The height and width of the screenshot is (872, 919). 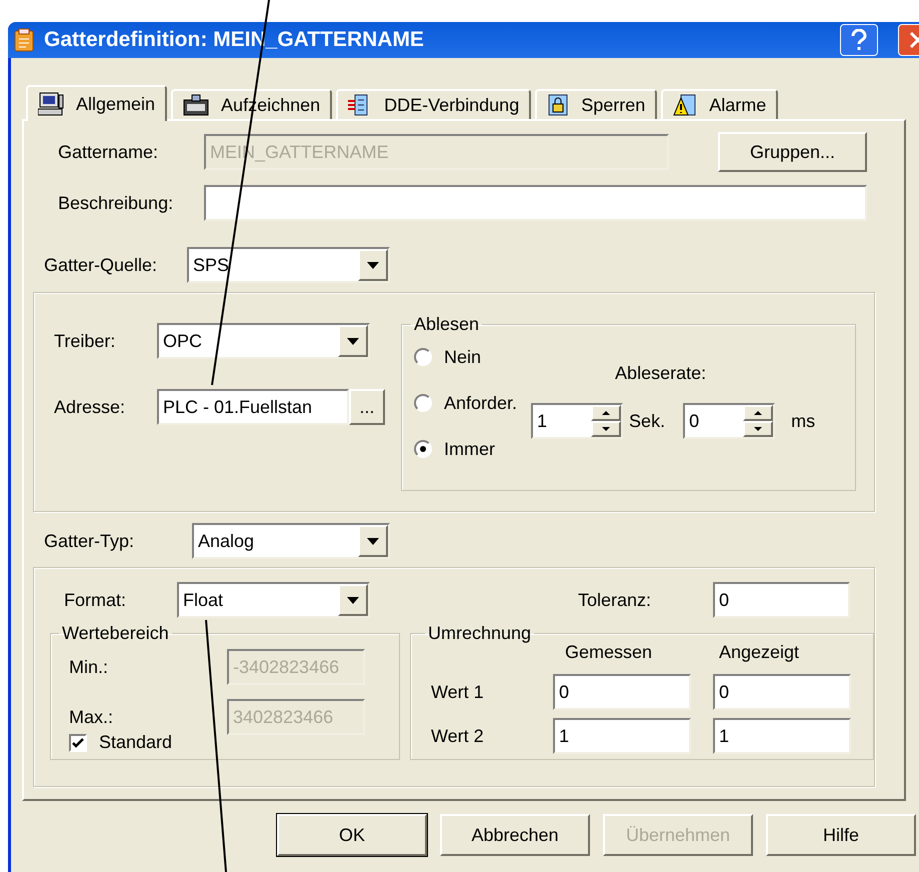 I want to click on radio-button: Nein, so click(x=466, y=357).